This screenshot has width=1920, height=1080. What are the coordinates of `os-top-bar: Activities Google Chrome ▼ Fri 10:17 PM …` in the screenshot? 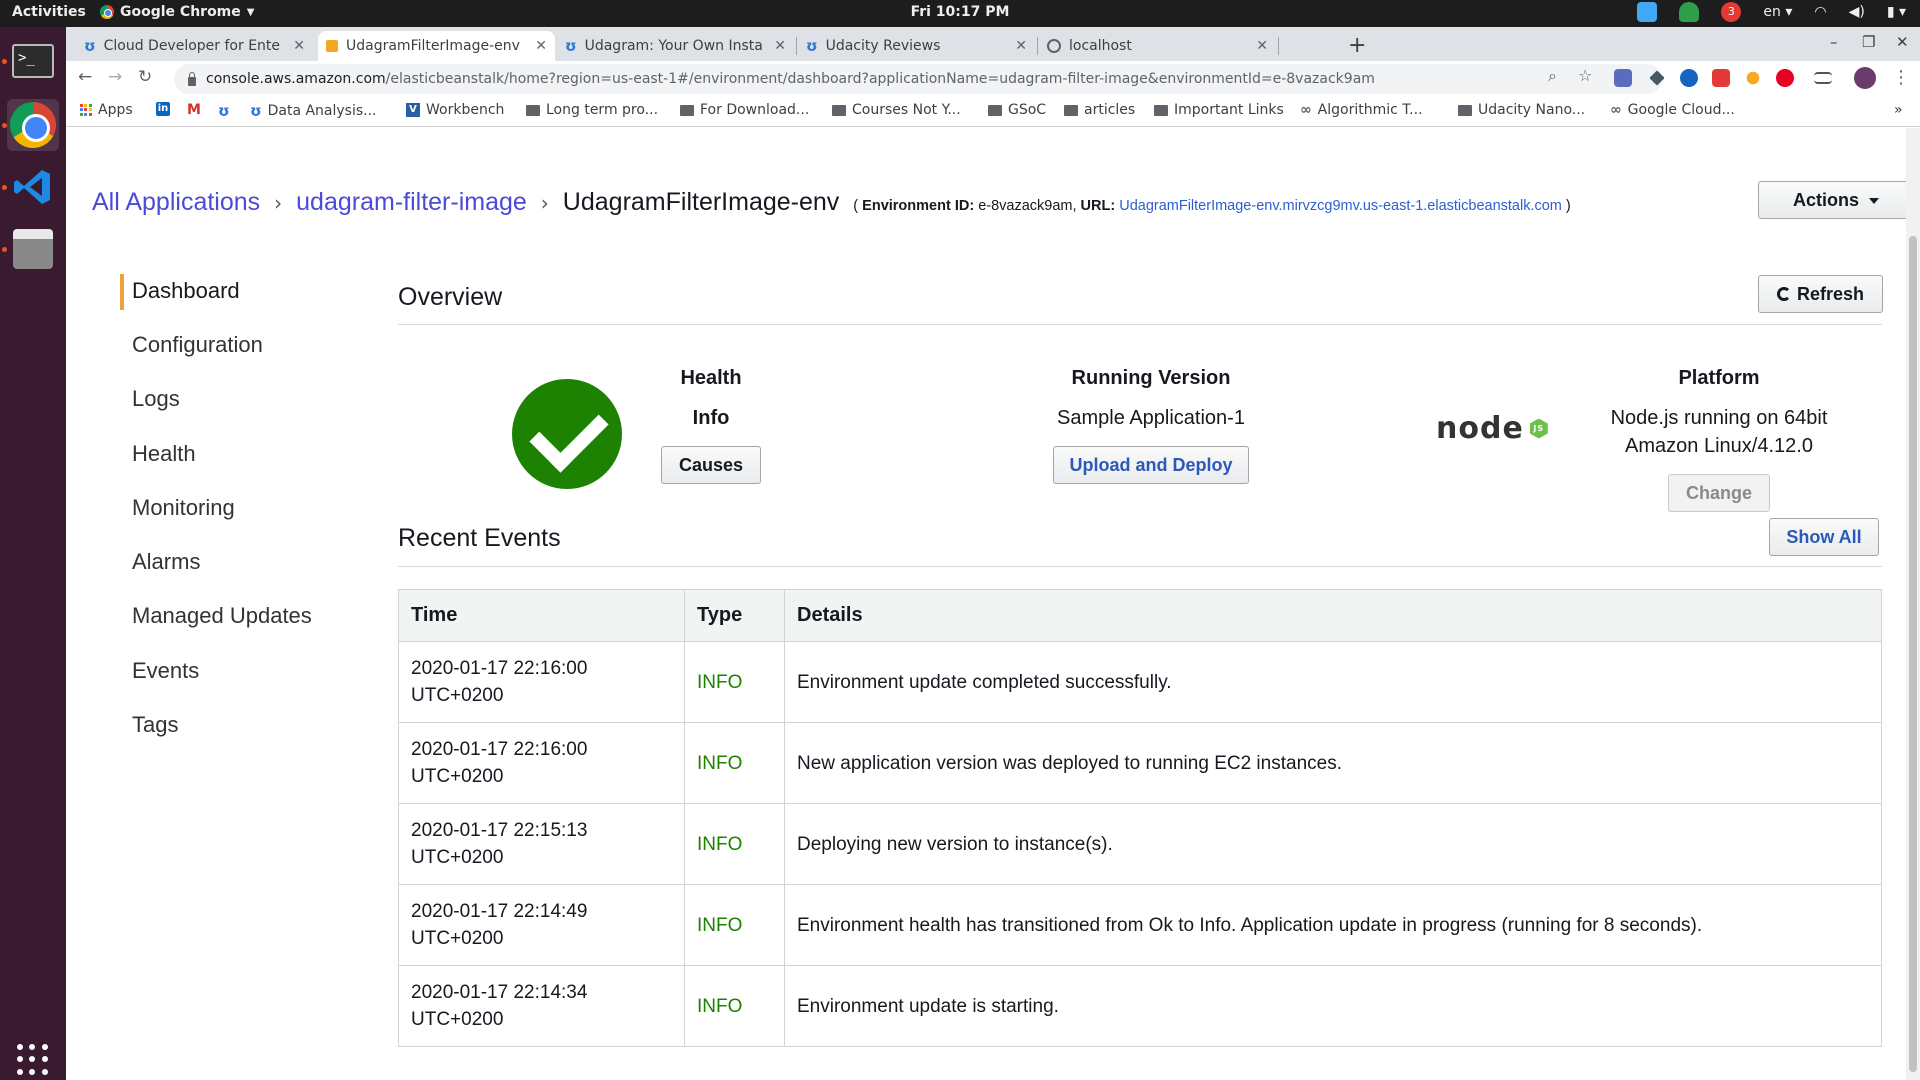 It's located at (960, 13).